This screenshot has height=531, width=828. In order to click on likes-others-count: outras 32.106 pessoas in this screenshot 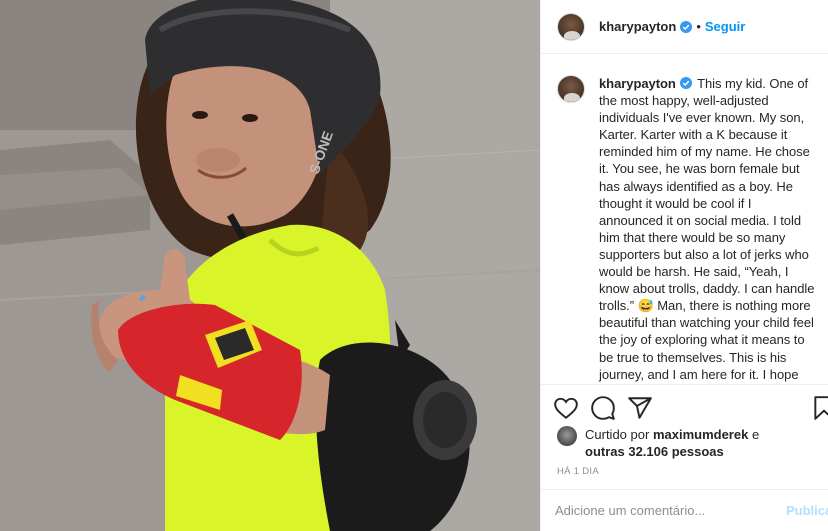, I will do `click(654, 451)`.